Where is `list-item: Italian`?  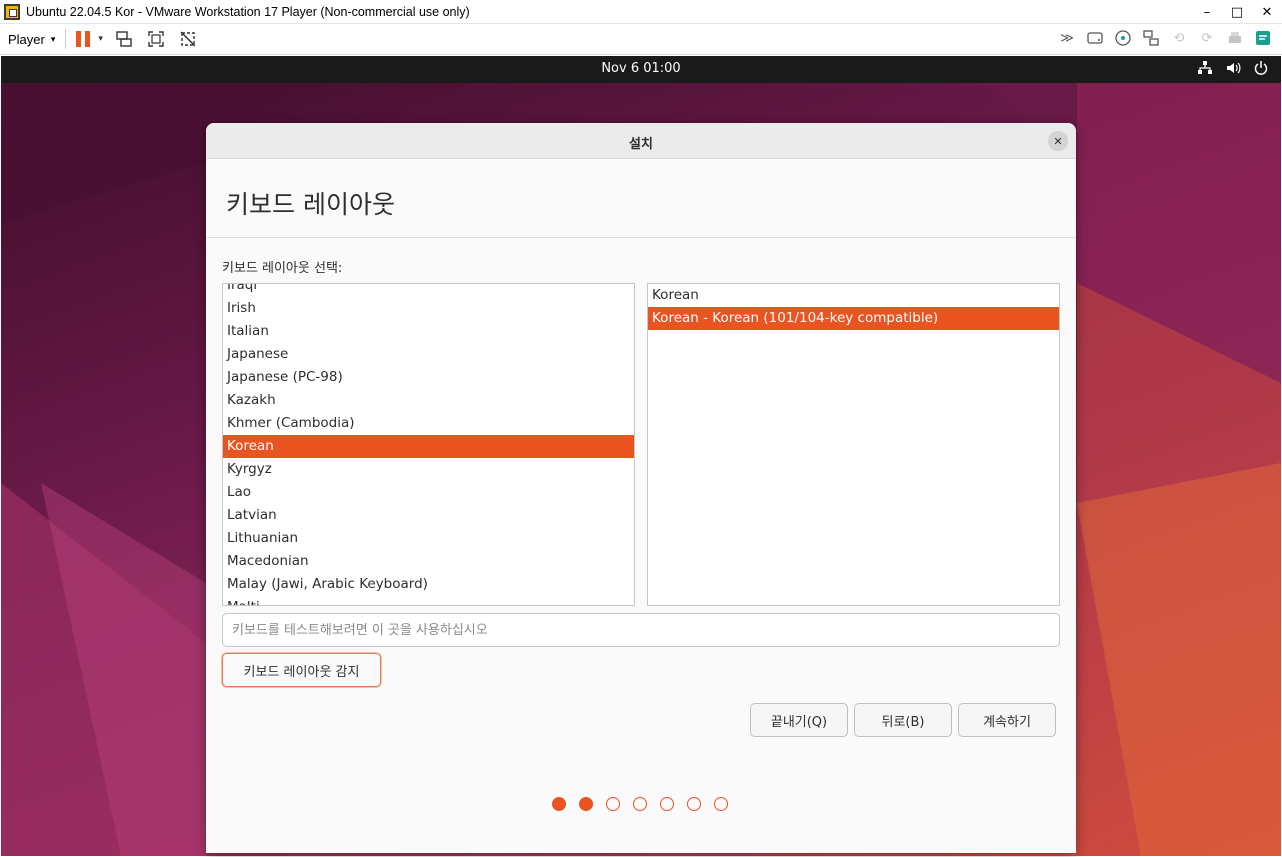
list-item: Italian is located at coordinates (428, 331).